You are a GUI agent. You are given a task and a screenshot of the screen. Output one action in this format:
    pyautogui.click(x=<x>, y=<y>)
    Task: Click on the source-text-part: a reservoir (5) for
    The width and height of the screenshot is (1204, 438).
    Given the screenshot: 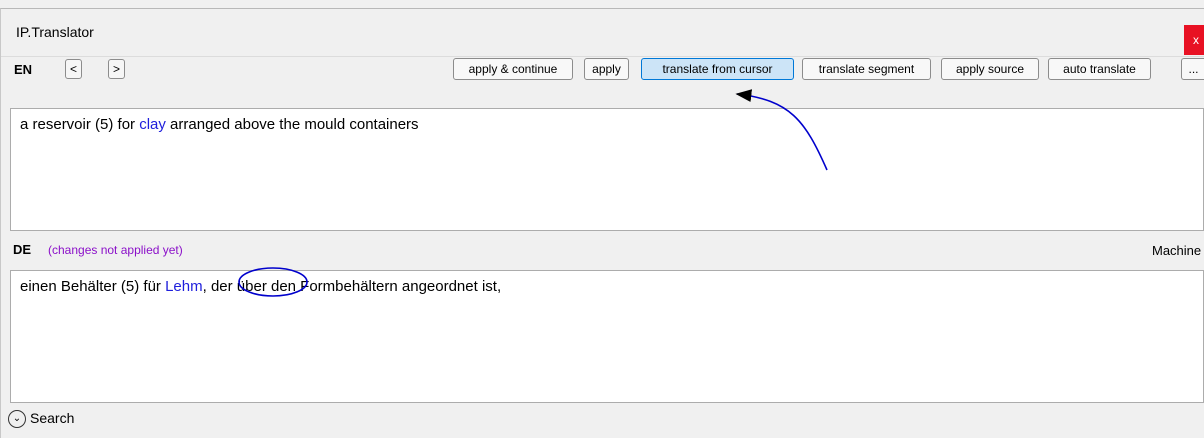 What is the action you would take?
    pyautogui.click(x=80, y=124)
    